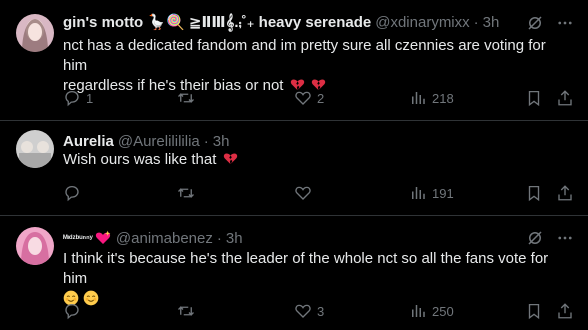 This screenshot has width=588, height=330. What do you see at coordinates (230, 159) in the screenshot?
I see `broken-heart-icon` at bounding box center [230, 159].